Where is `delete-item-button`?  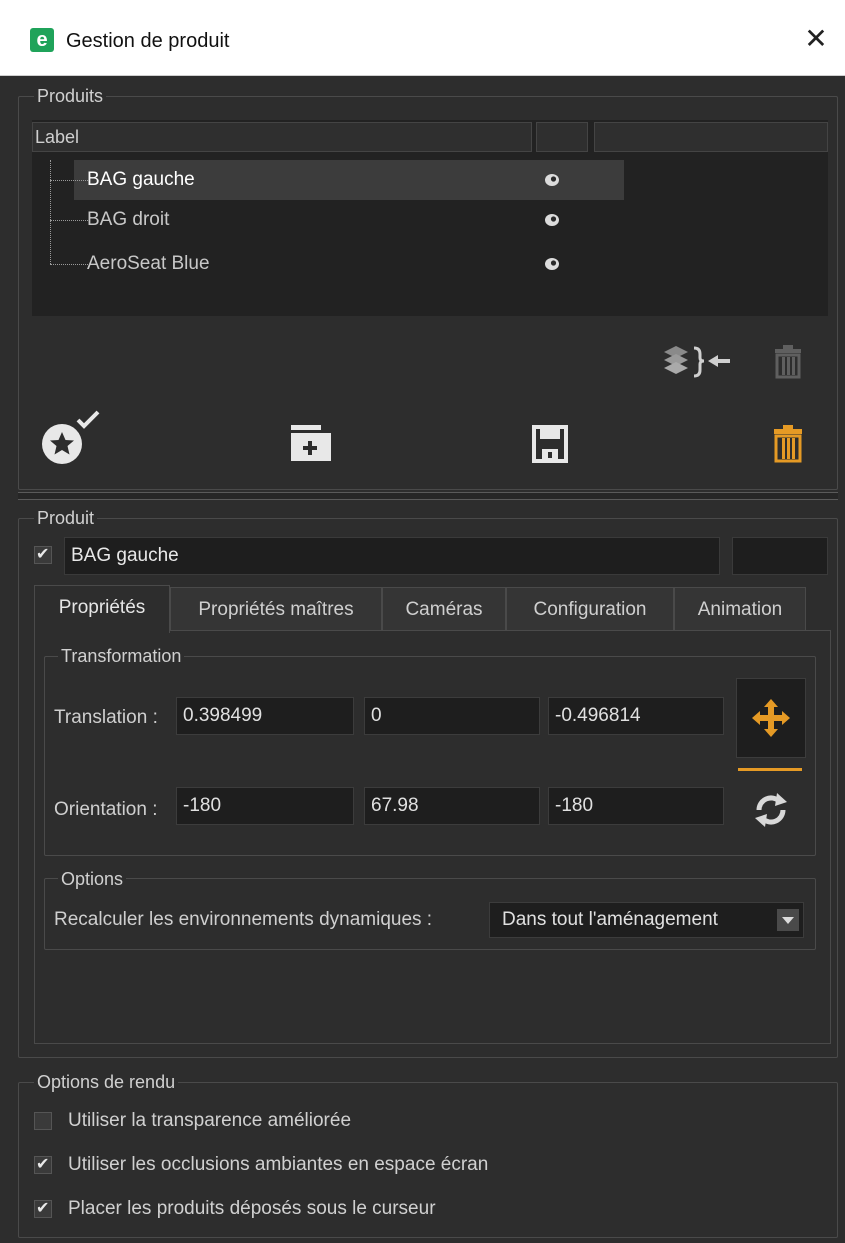 delete-item-button is located at coordinates (788, 362).